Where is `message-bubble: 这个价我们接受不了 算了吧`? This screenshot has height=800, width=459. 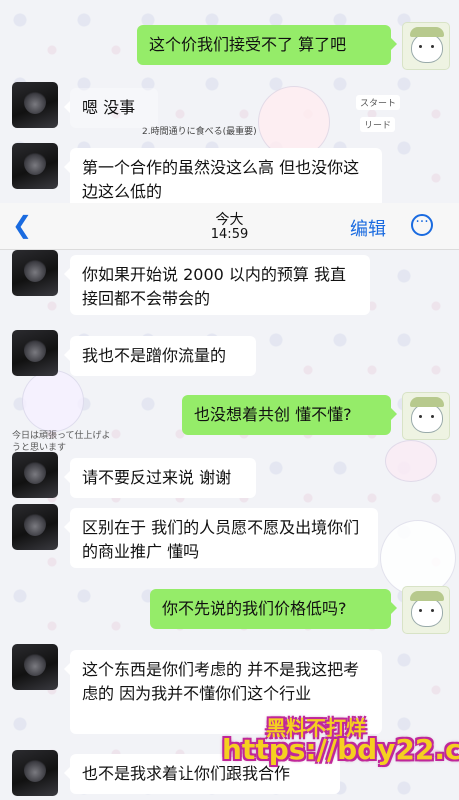
message-bubble: 这个价我们接受不了 算了吧 is located at coordinates (267, 45).